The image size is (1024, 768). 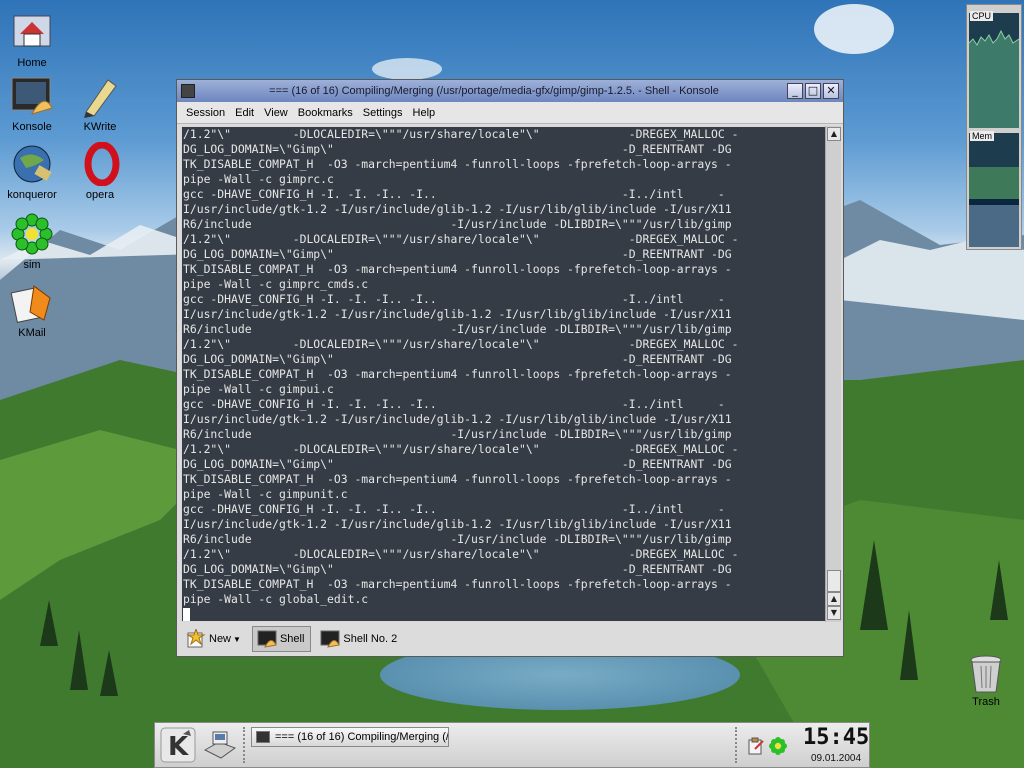 What do you see at coordinates (795, 91) in the screenshot?
I see `minimize-button: _` at bounding box center [795, 91].